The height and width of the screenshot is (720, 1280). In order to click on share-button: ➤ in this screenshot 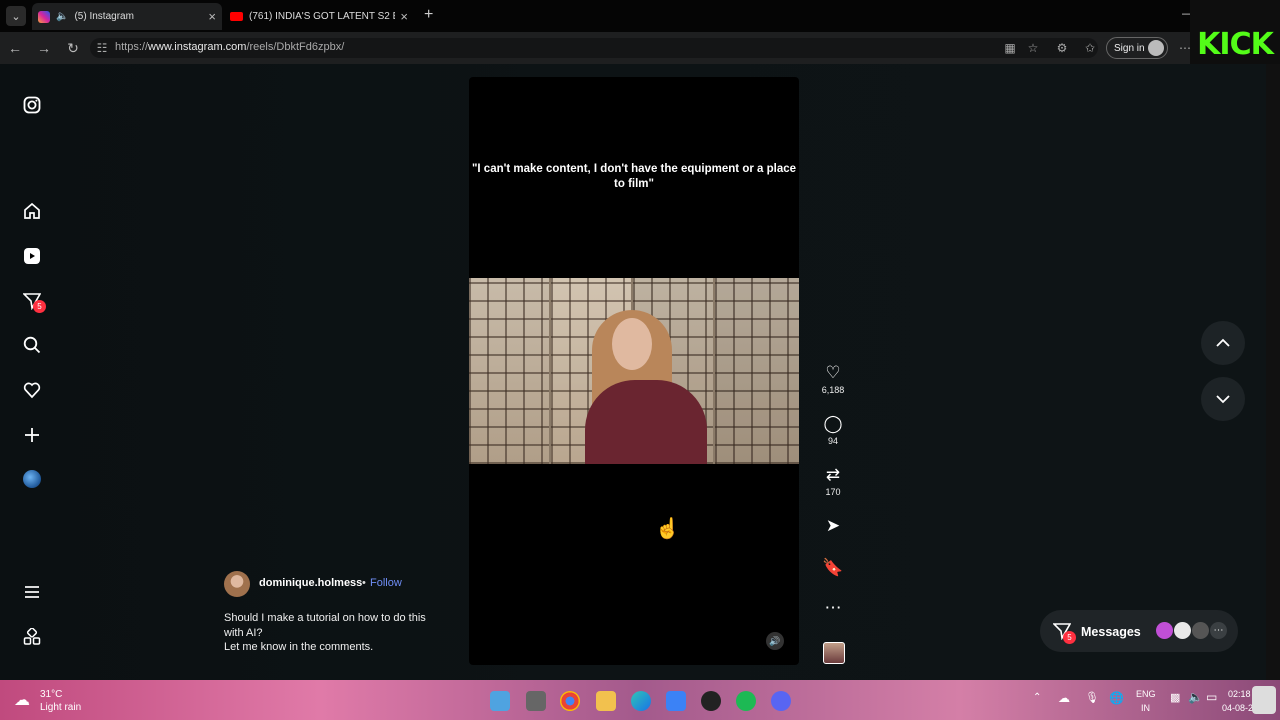, I will do `click(833, 526)`.